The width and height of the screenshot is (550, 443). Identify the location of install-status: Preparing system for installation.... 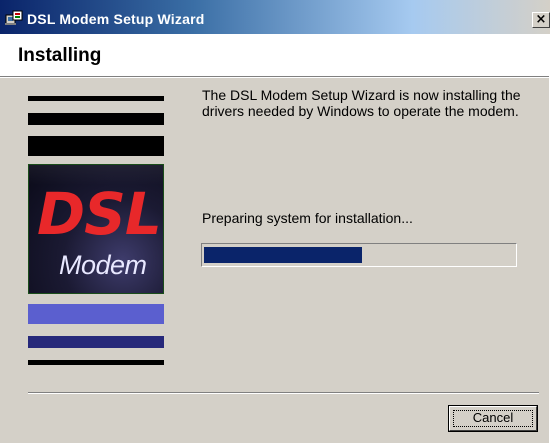
(307, 218).